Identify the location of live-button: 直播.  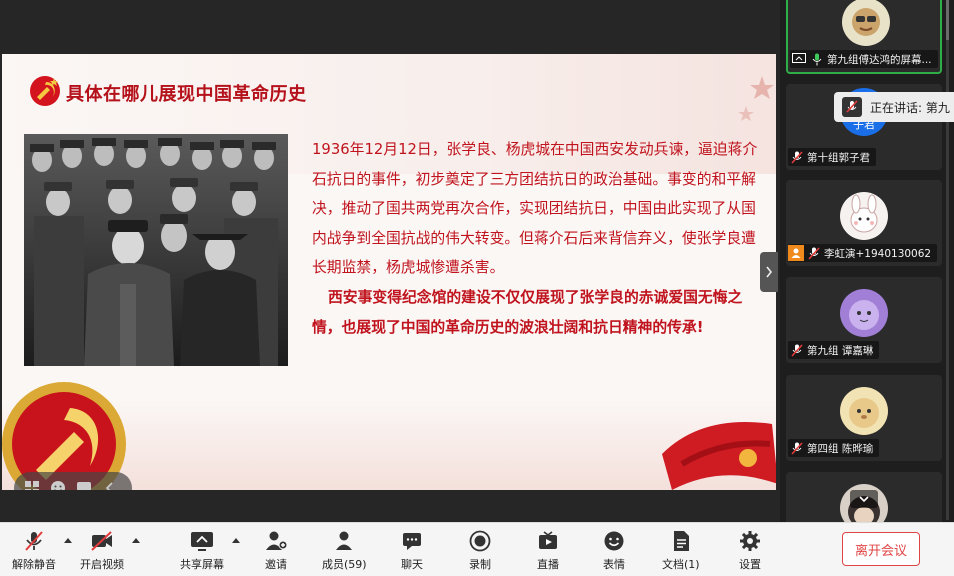
(548, 551).